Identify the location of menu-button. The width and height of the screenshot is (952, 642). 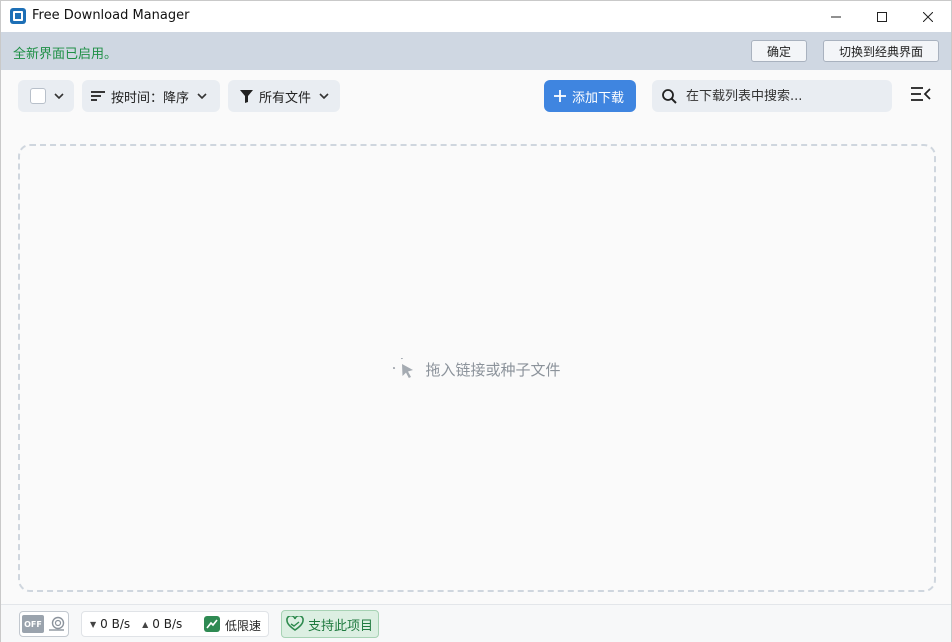
(923, 96).